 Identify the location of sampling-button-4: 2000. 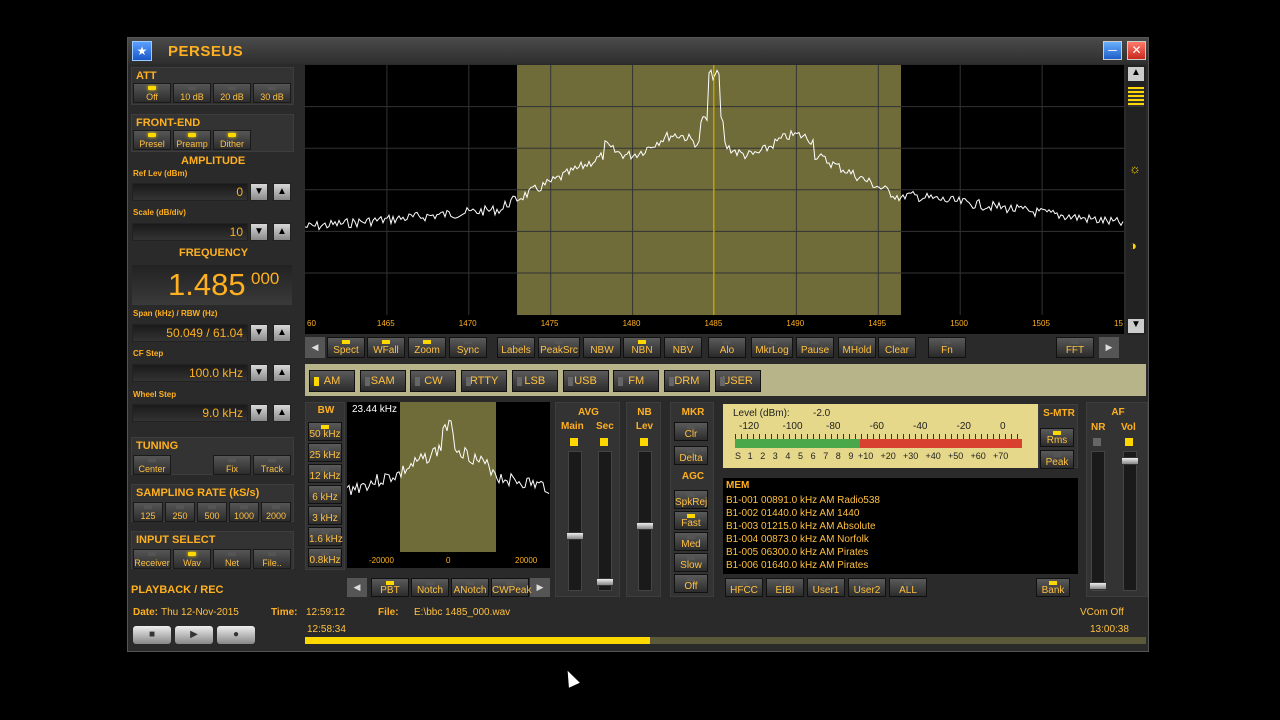
(276, 512).